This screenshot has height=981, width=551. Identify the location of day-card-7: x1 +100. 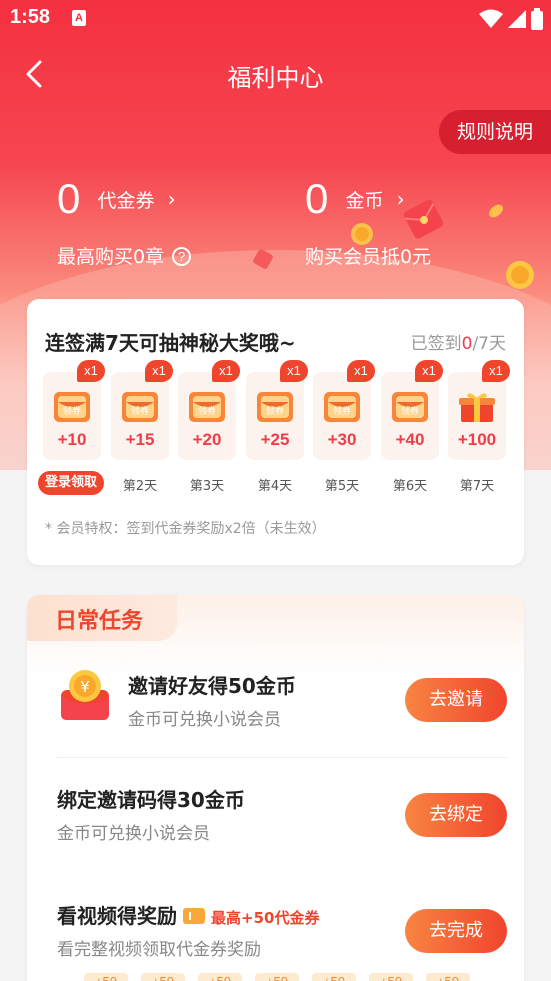
(479, 410).